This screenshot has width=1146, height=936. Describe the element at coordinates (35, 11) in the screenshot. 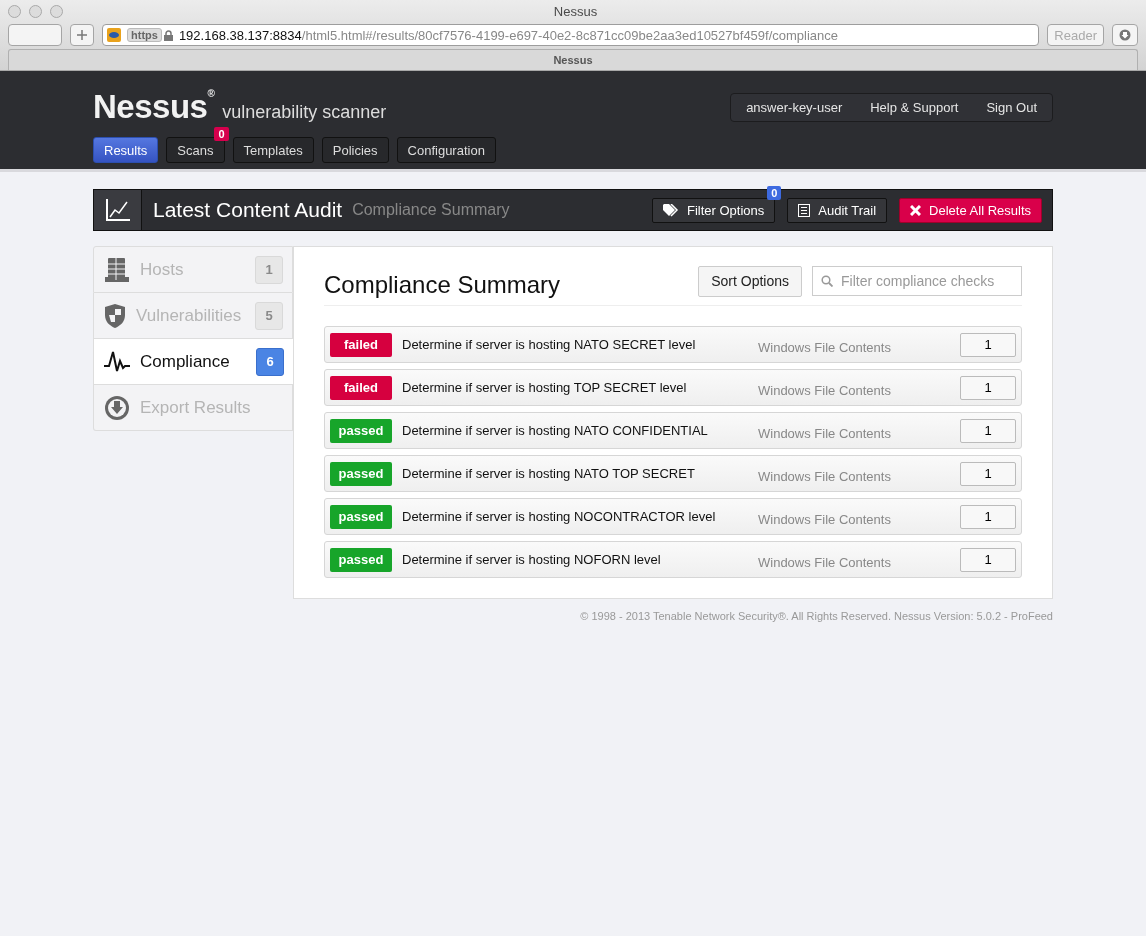

I see `window-minimize-control` at that location.